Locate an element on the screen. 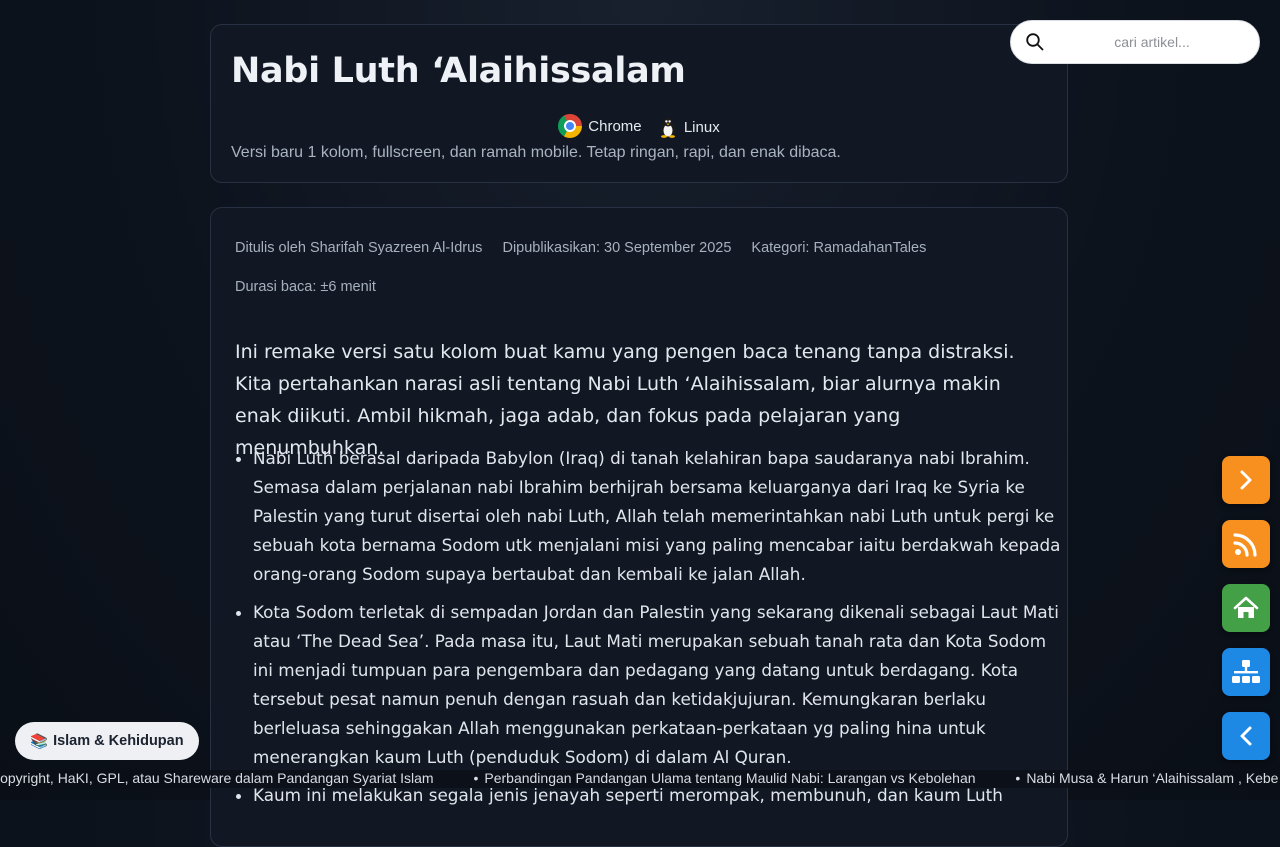 The image size is (1280, 847). home-icon is located at coordinates (1246, 607).